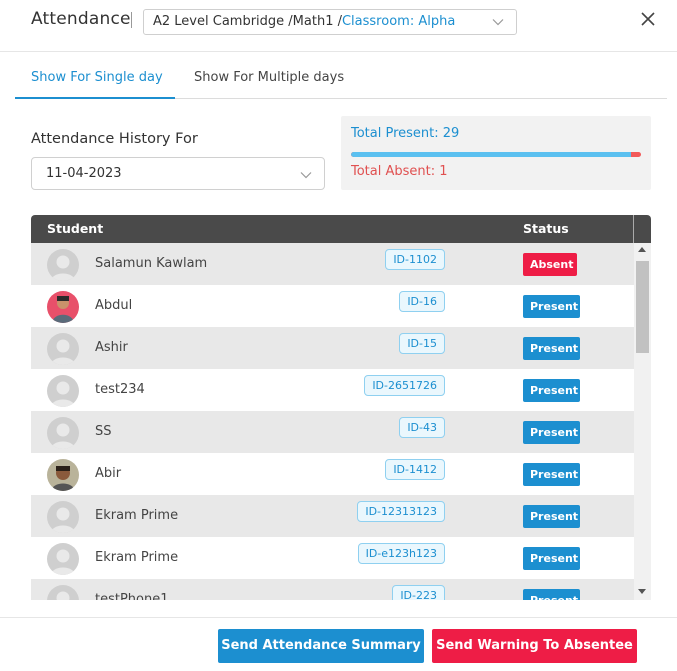 The height and width of the screenshot is (671, 677). Describe the element at coordinates (321, 646) in the screenshot. I see `send-attendance-summary-button: Send Attendance Summary` at that location.